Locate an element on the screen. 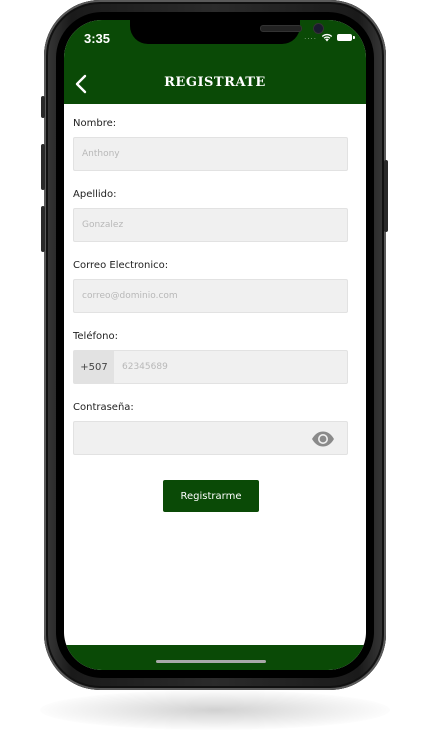 This screenshot has width=446, height=752. country-code-prefix: +507 is located at coordinates (94, 367).